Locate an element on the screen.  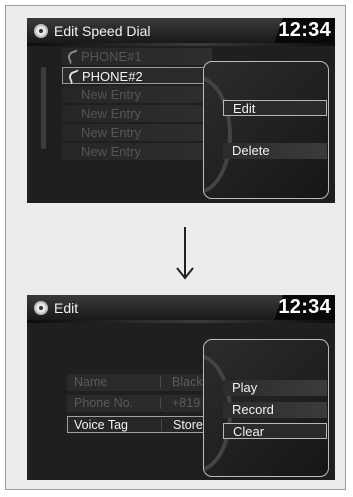
list-scrollbar is located at coordinates (43, 108).